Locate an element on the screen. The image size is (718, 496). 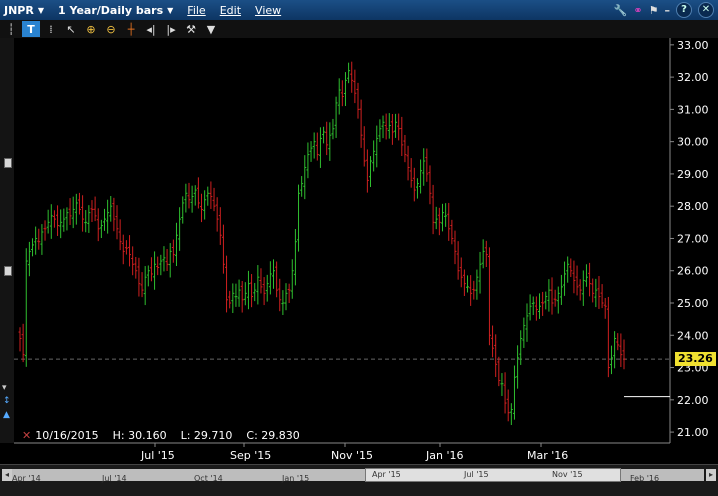
x-tick-label: Sep '15 is located at coordinates (250, 455).